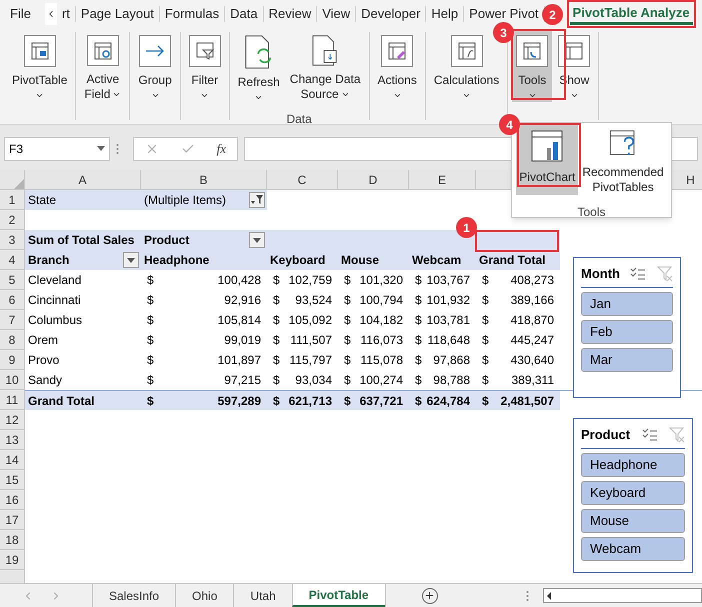 This screenshot has height=607, width=702. What do you see at coordinates (381, 401) in the screenshot?
I see `amount-text: 637,721` at bounding box center [381, 401].